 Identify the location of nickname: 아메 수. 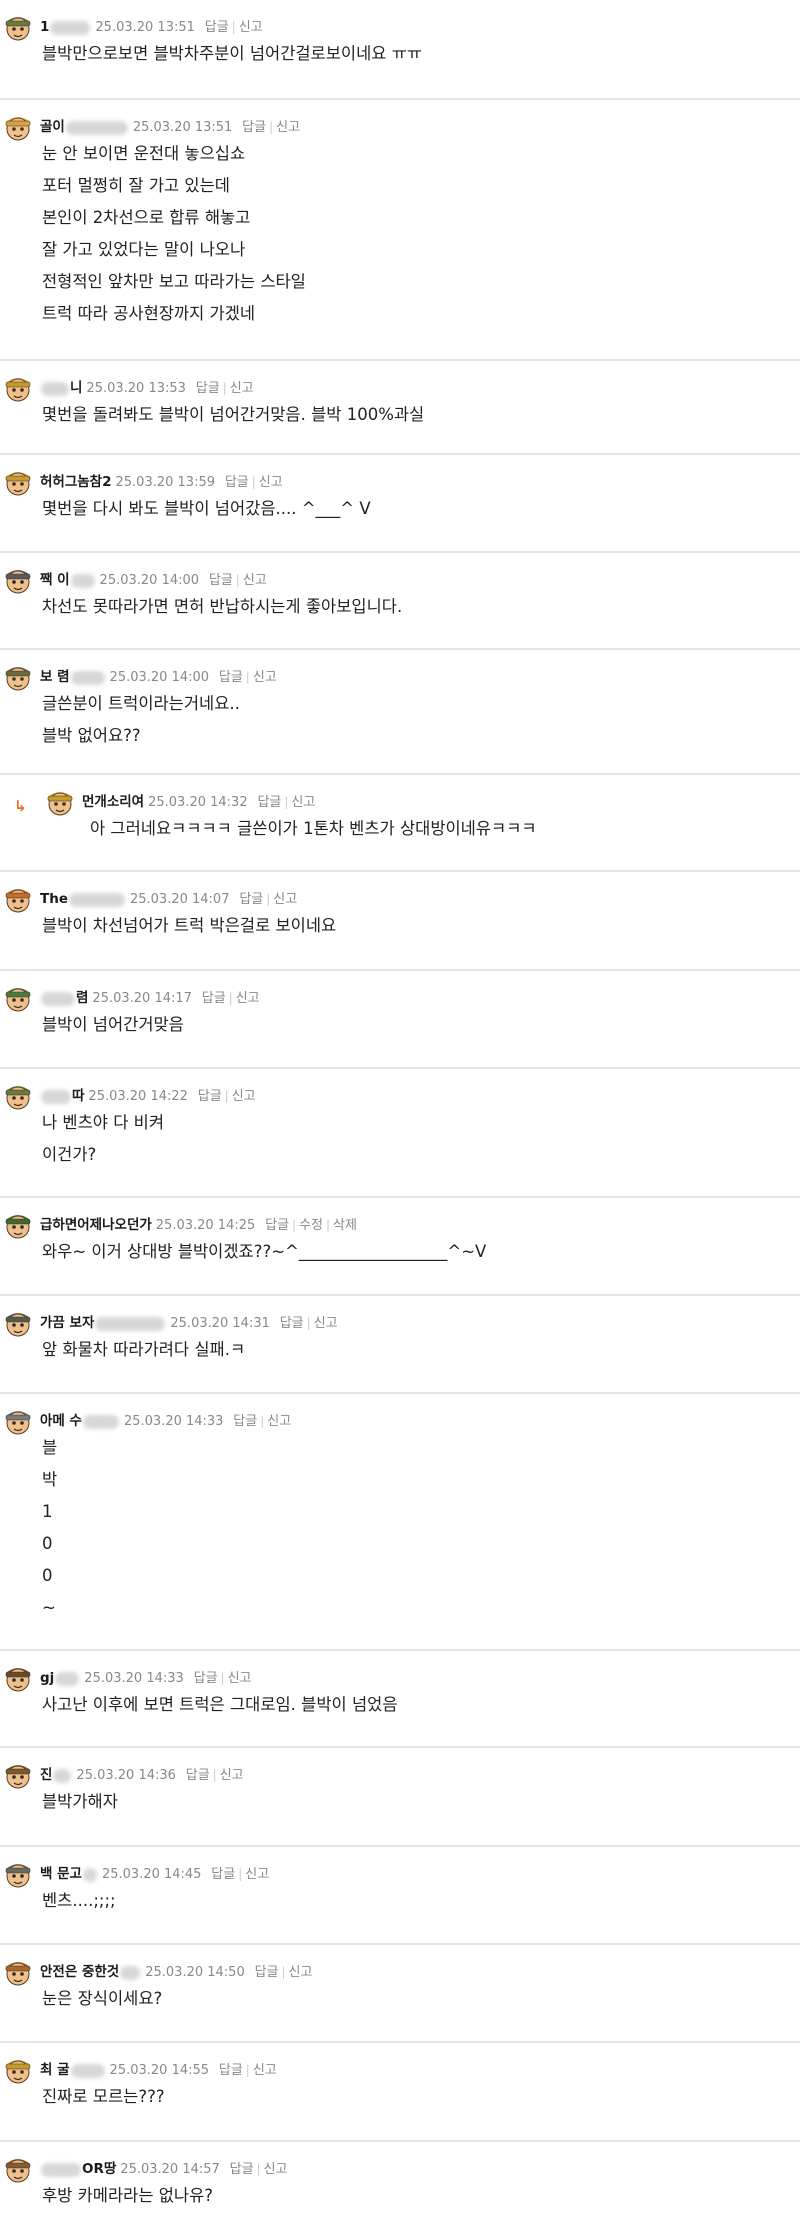
(61, 1421).